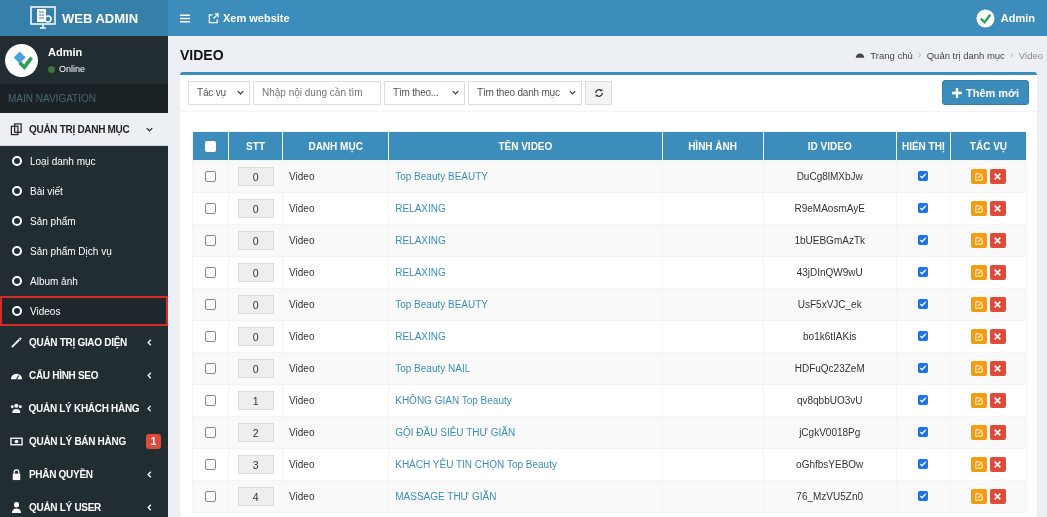  Describe the element at coordinates (525, 92) in the screenshot. I see `category-select: Tìm theo danh mục` at that location.